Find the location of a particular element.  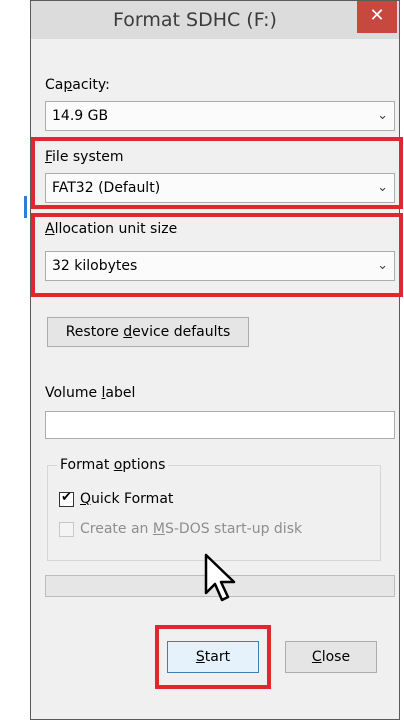

allocation-value: 32 kilobytes is located at coordinates (95, 266).